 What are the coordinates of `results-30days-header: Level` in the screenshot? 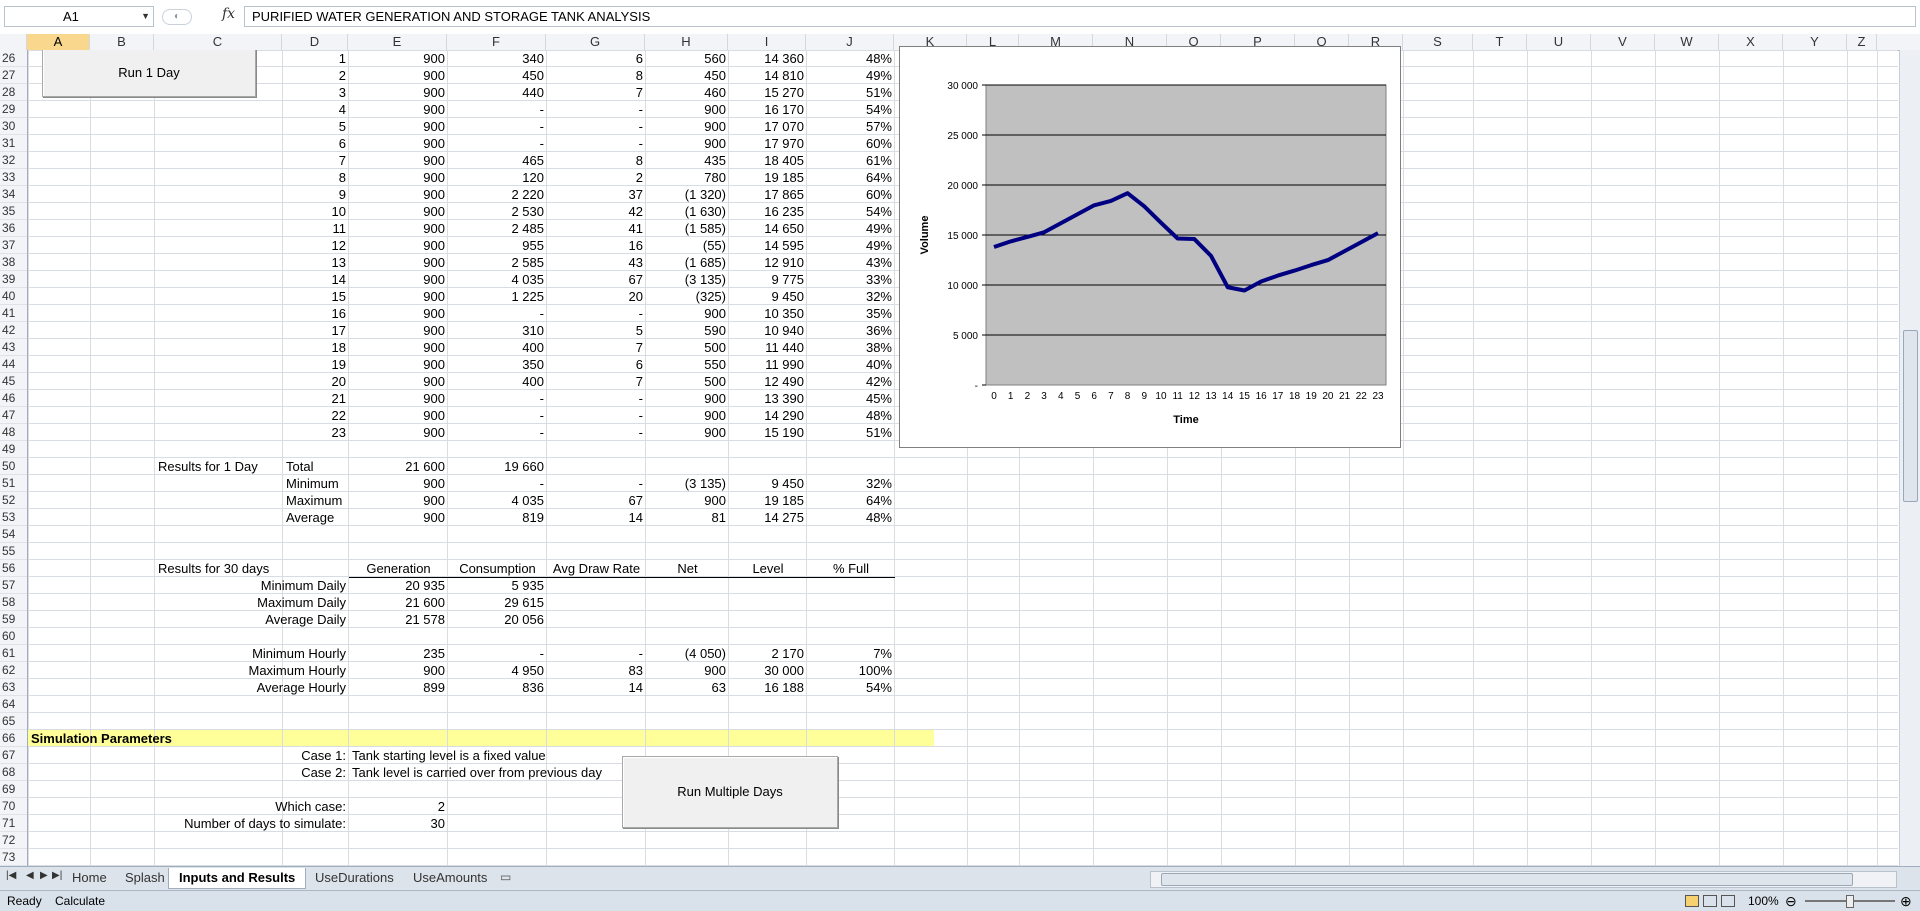 It's located at (768, 569).